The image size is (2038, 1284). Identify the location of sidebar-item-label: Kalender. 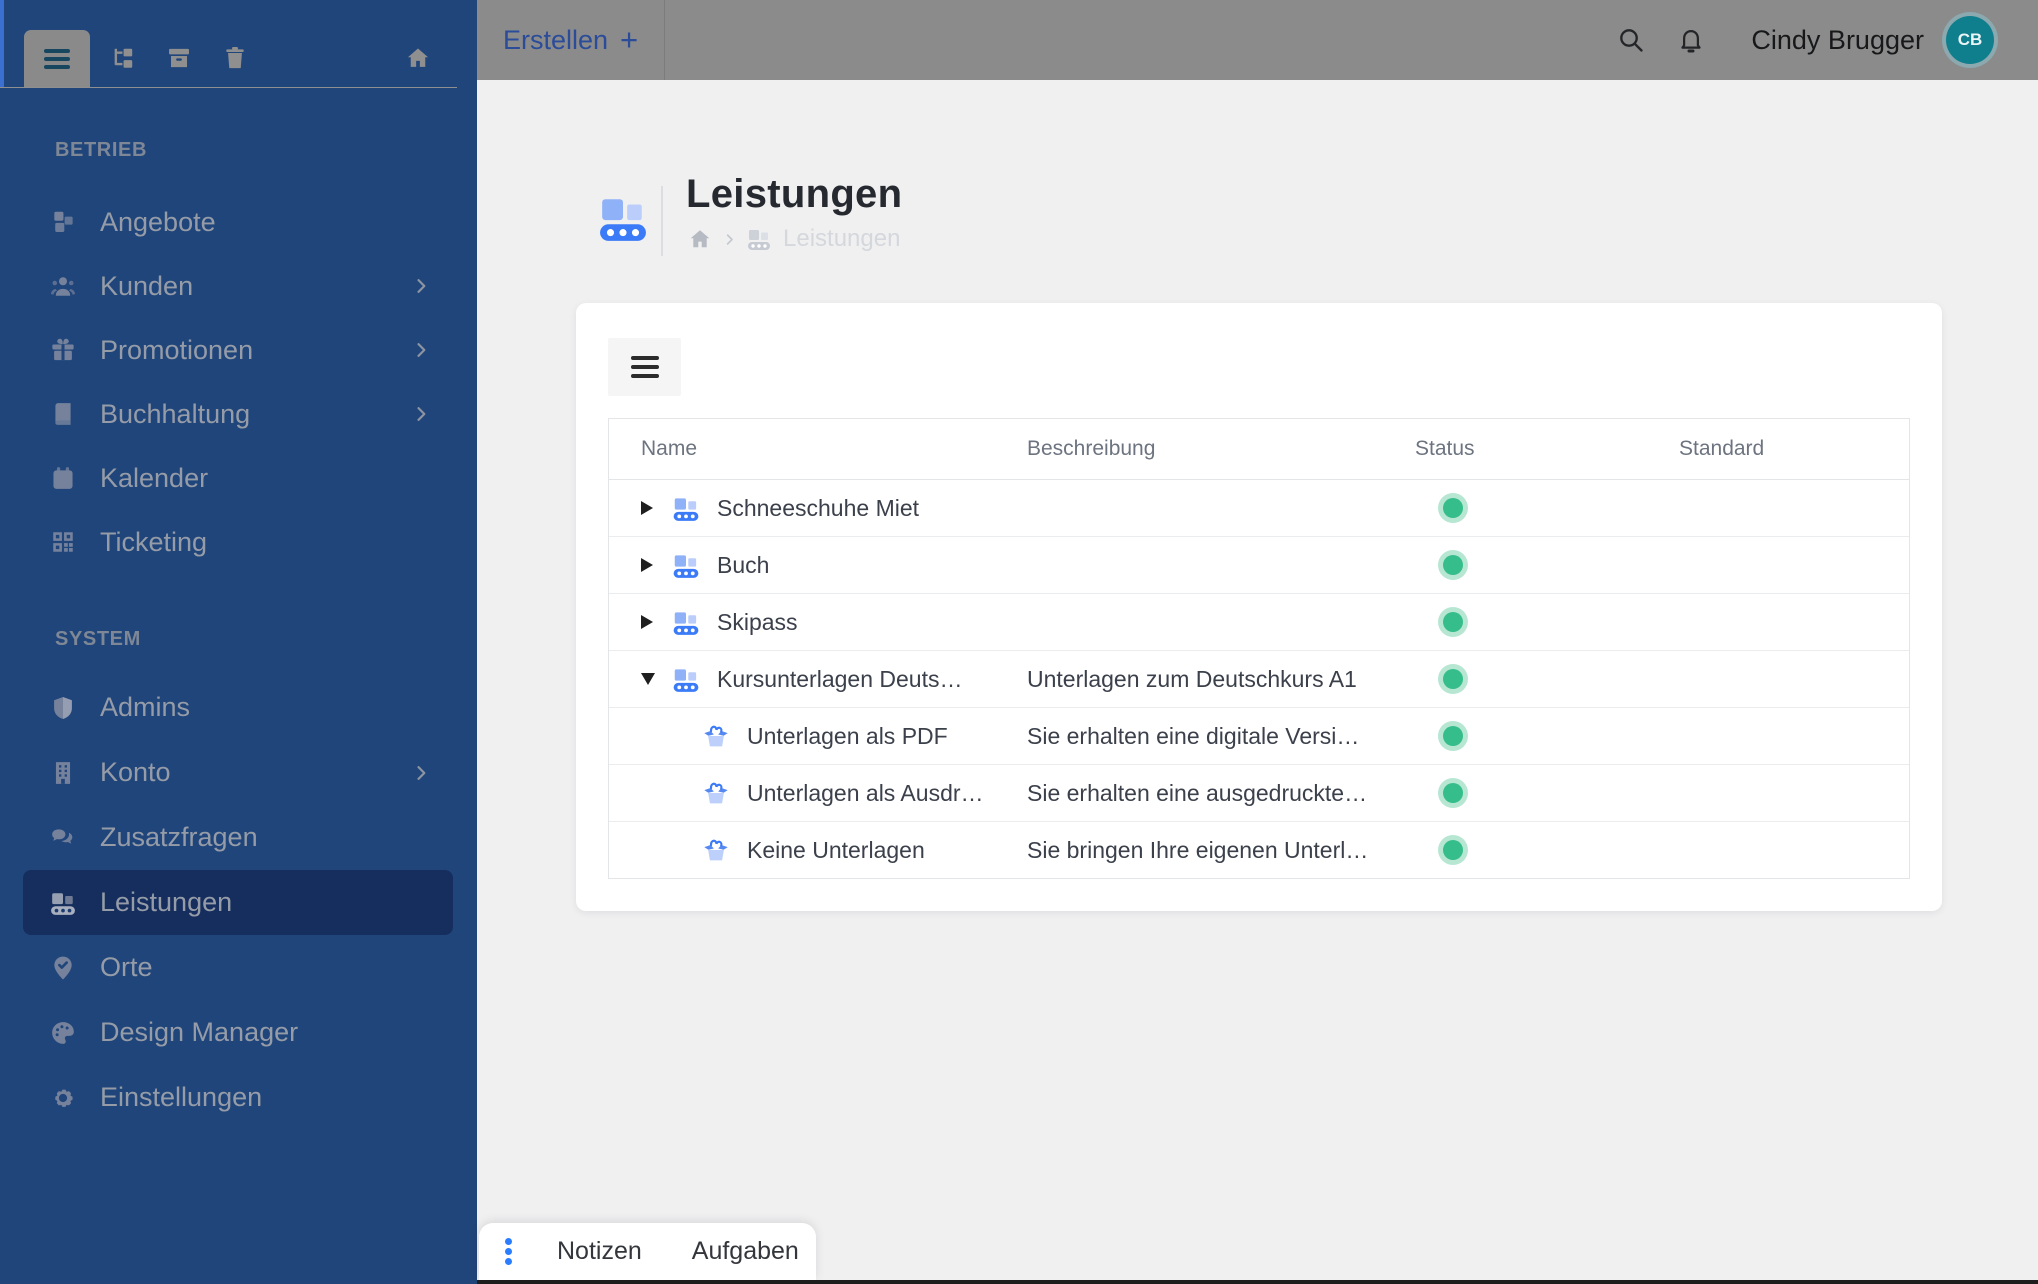
(154, 477).